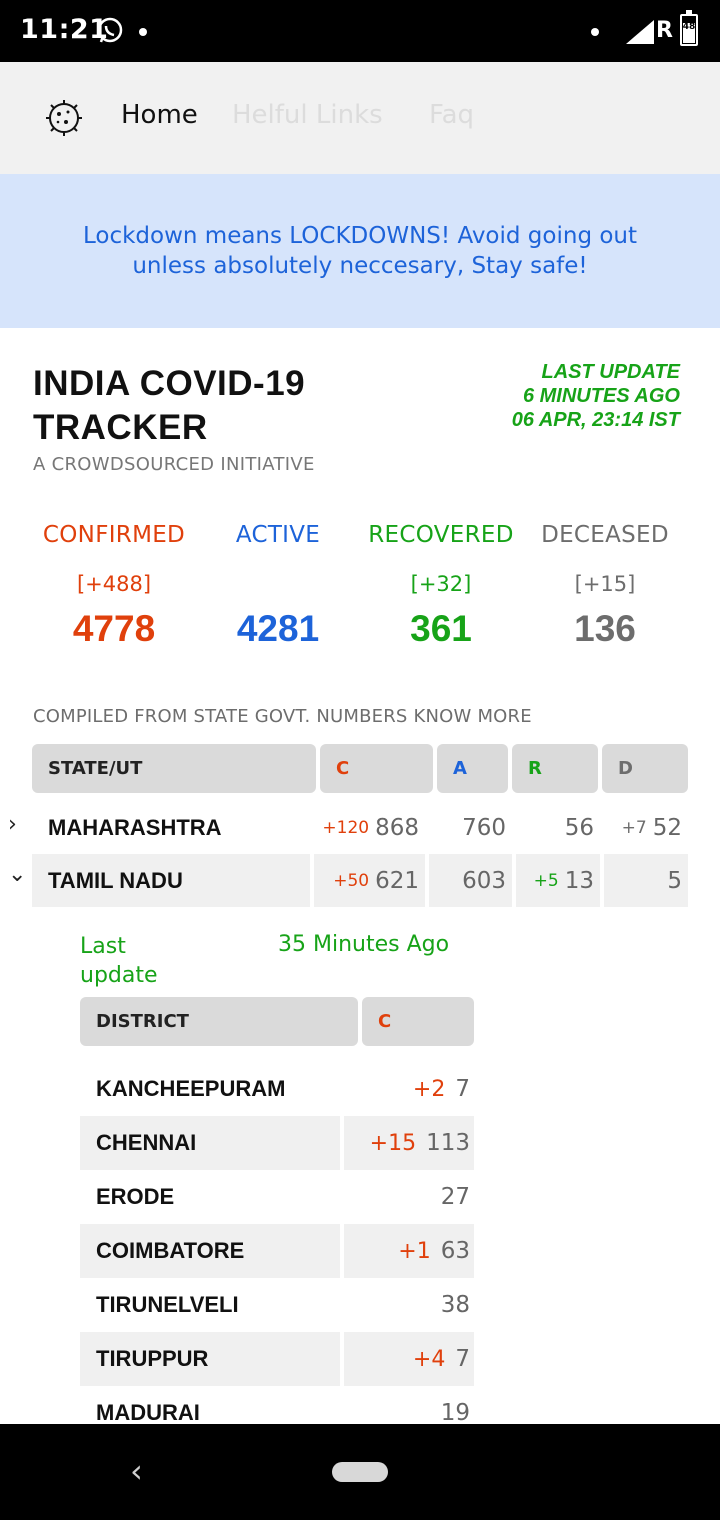 The image size is (720, 1520). What do you see at coordinates (555, 768) in the screenshot?
I see `recovered-column-header: R` at bounding box center [555, 768].